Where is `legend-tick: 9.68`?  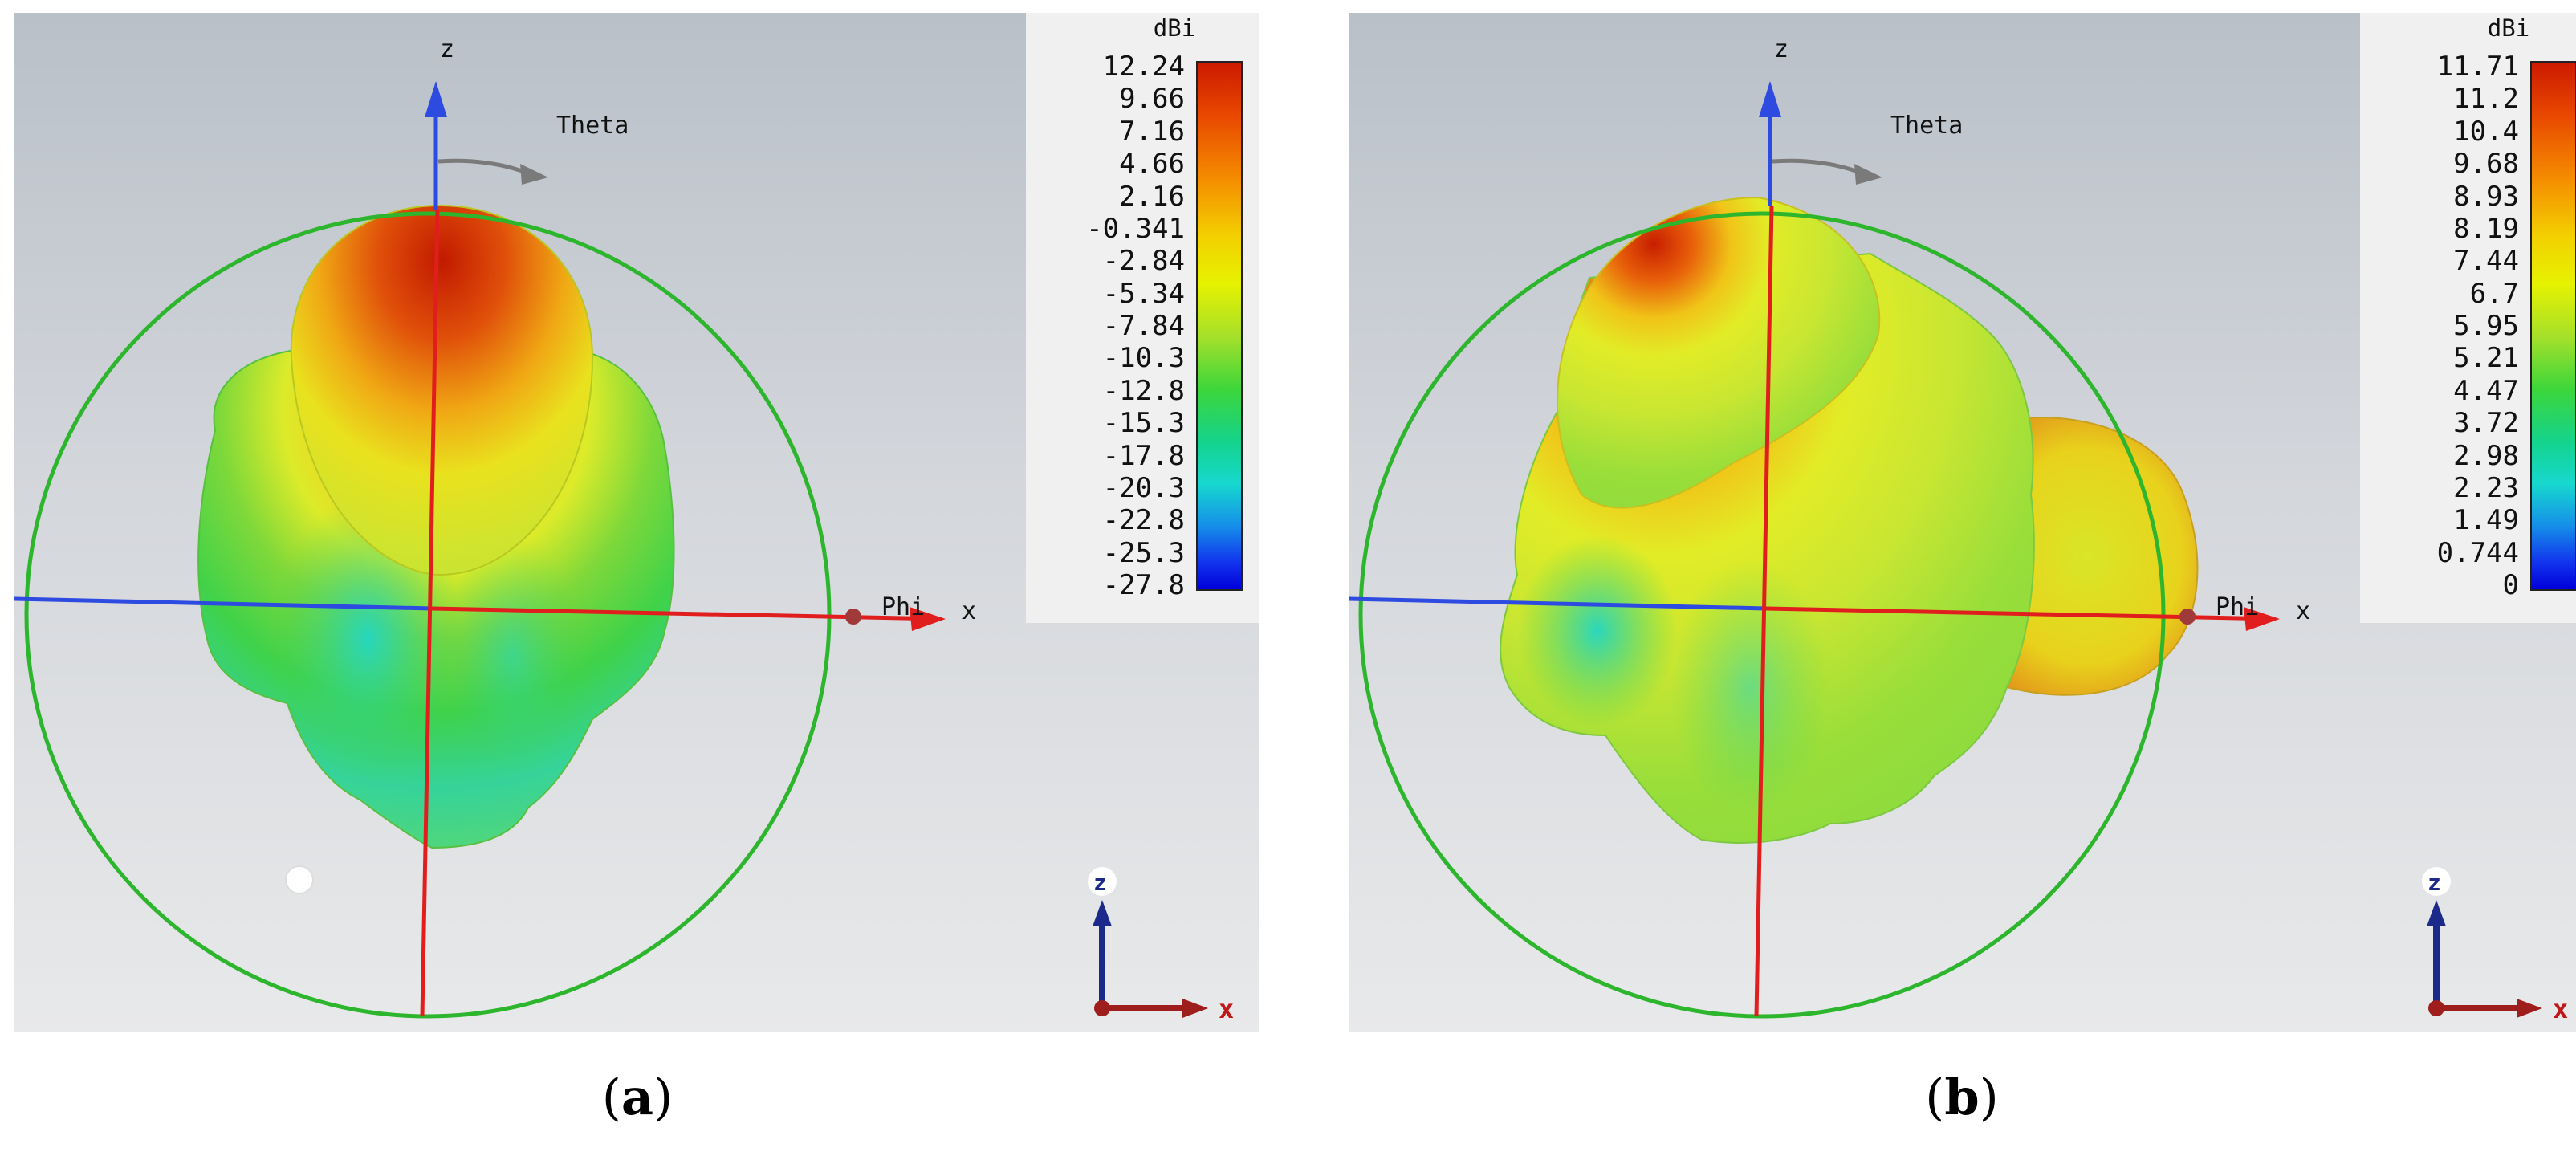 legend-tick: 9.68 is located at coordinates (2486, 164).